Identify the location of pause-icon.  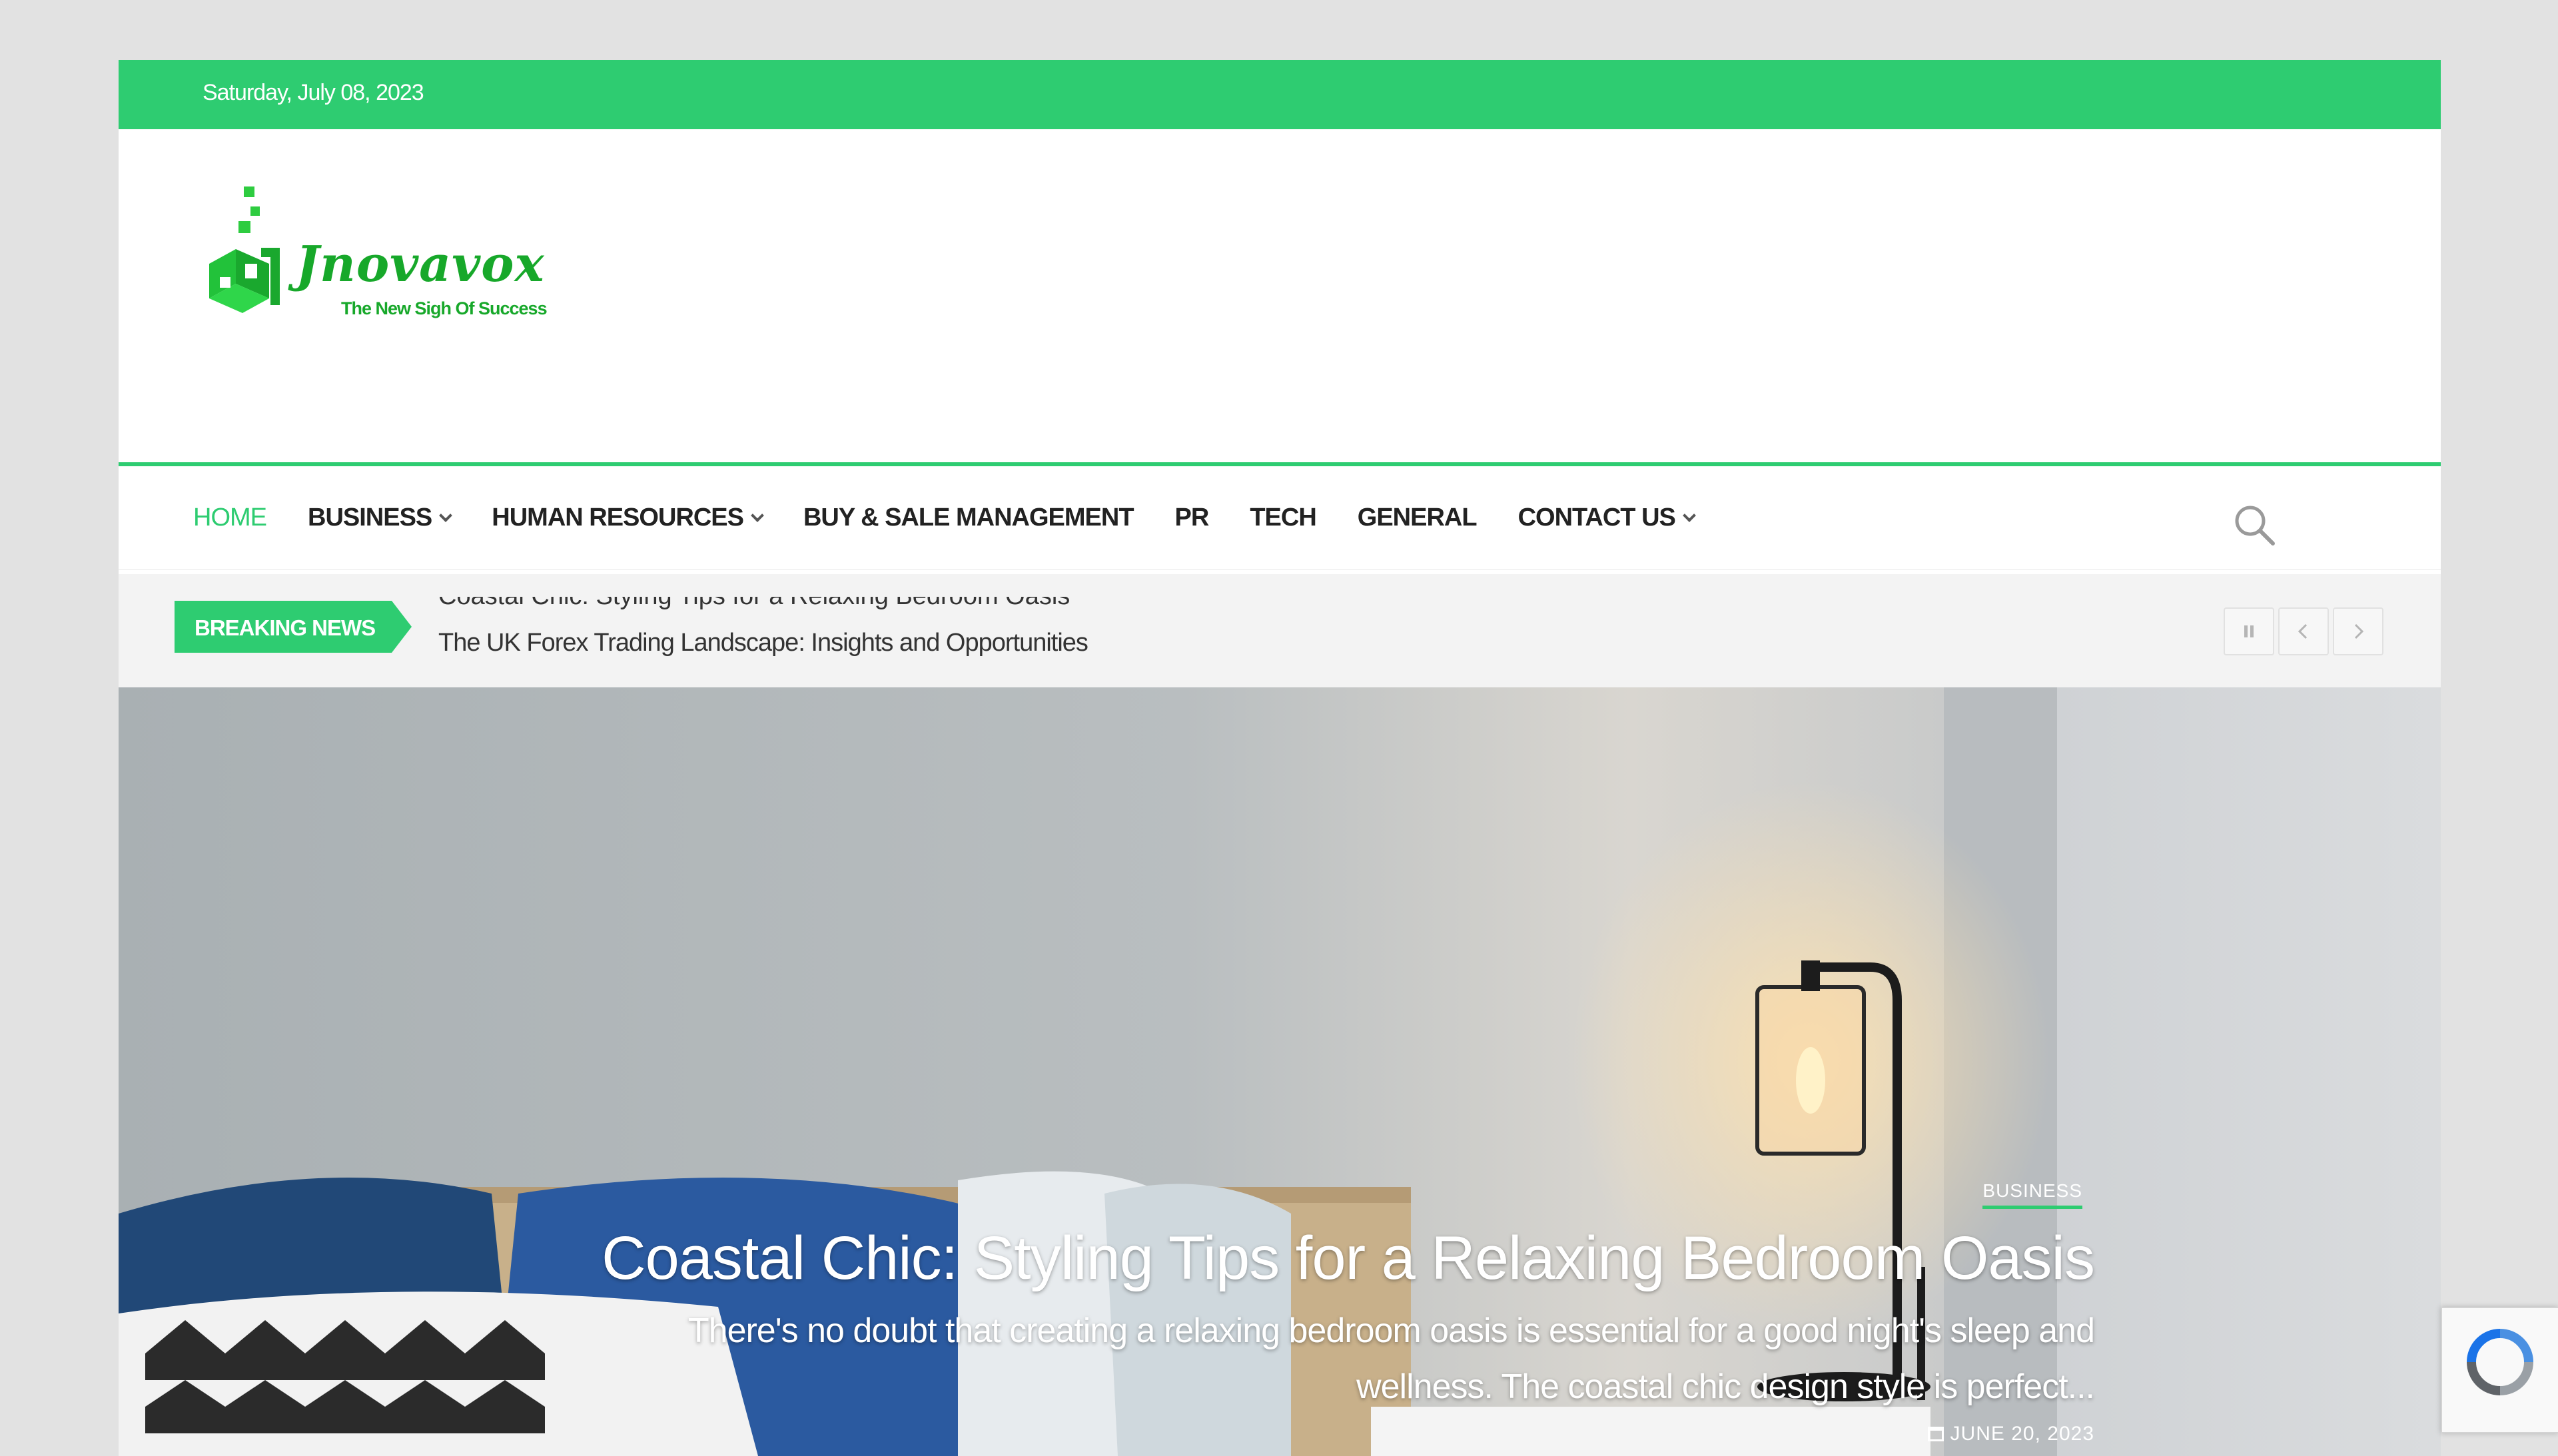
(2249, 631).